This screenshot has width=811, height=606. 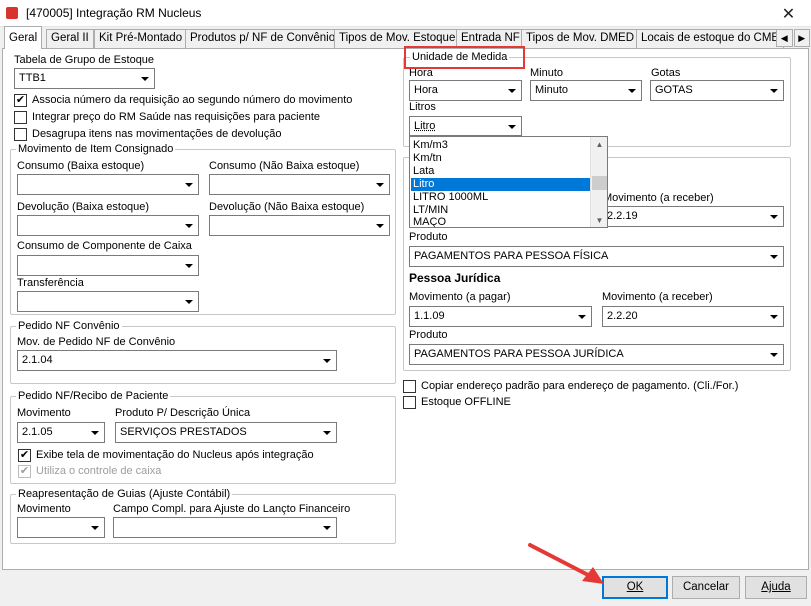 What do you see at coordinates (108, 184) in the screenshot?
I see `consumo-baixa-select` at bounding box center [108, 184].